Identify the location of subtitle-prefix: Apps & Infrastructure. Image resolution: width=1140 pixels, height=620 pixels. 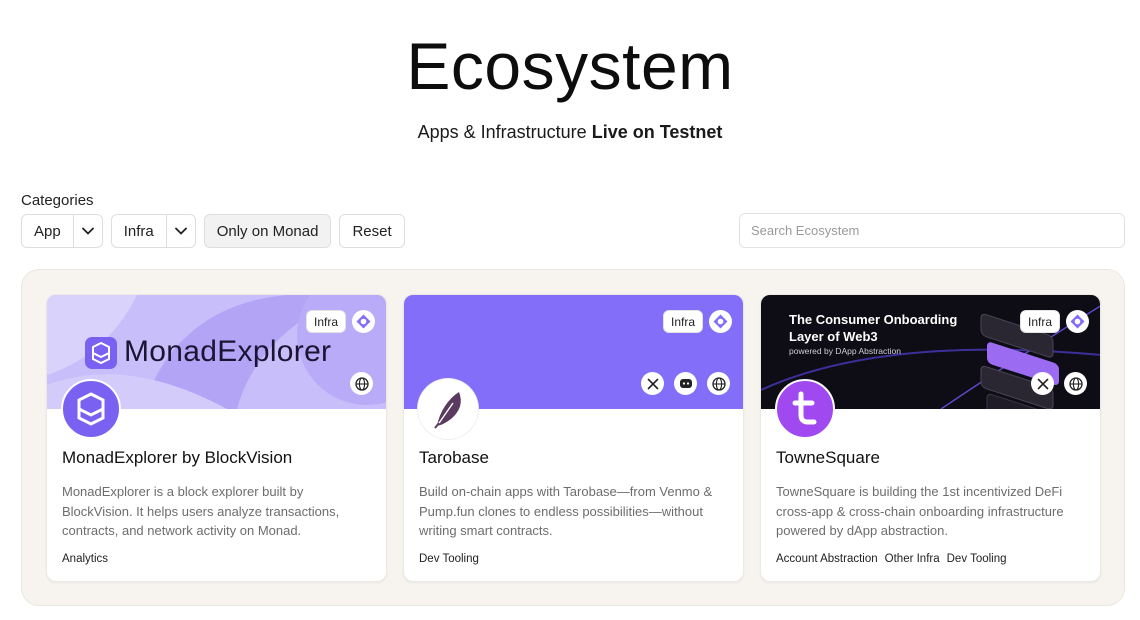
(502, 132).